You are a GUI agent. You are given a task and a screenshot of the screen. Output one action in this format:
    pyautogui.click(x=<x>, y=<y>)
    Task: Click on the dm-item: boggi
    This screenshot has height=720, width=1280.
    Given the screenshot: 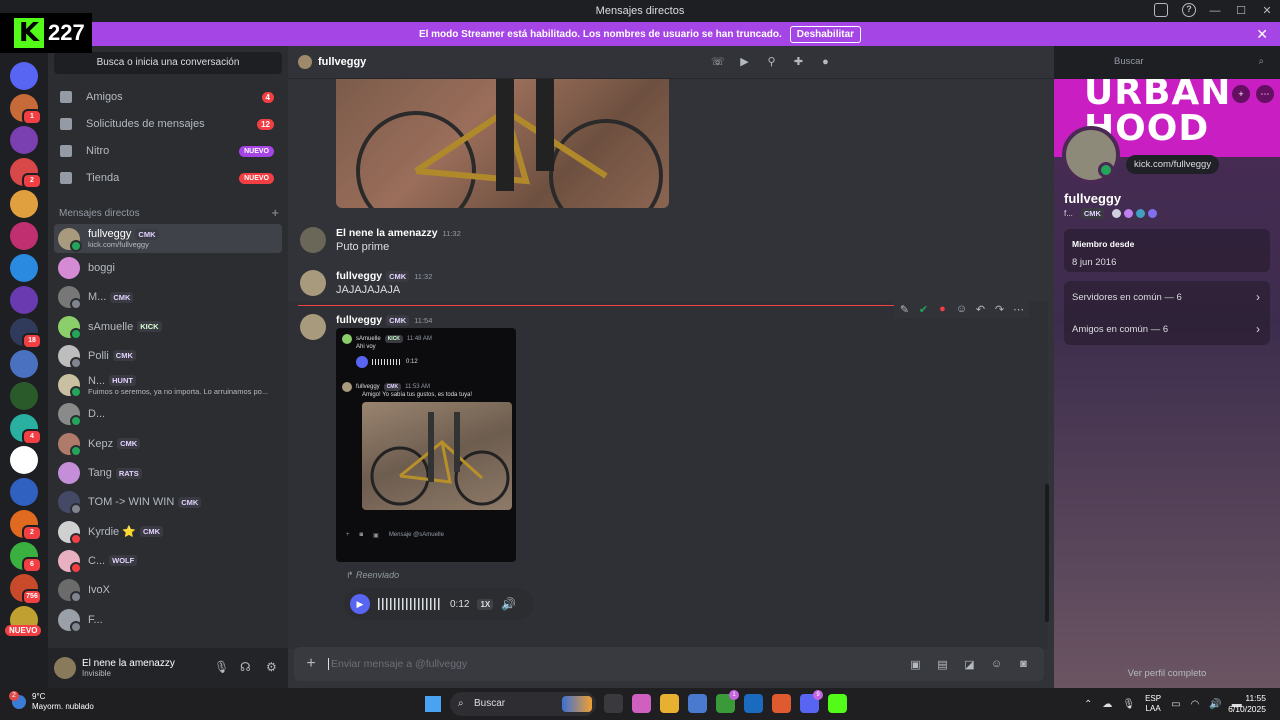 What is the action you would take?
    pyautogui.click(x=168, y=267)
    